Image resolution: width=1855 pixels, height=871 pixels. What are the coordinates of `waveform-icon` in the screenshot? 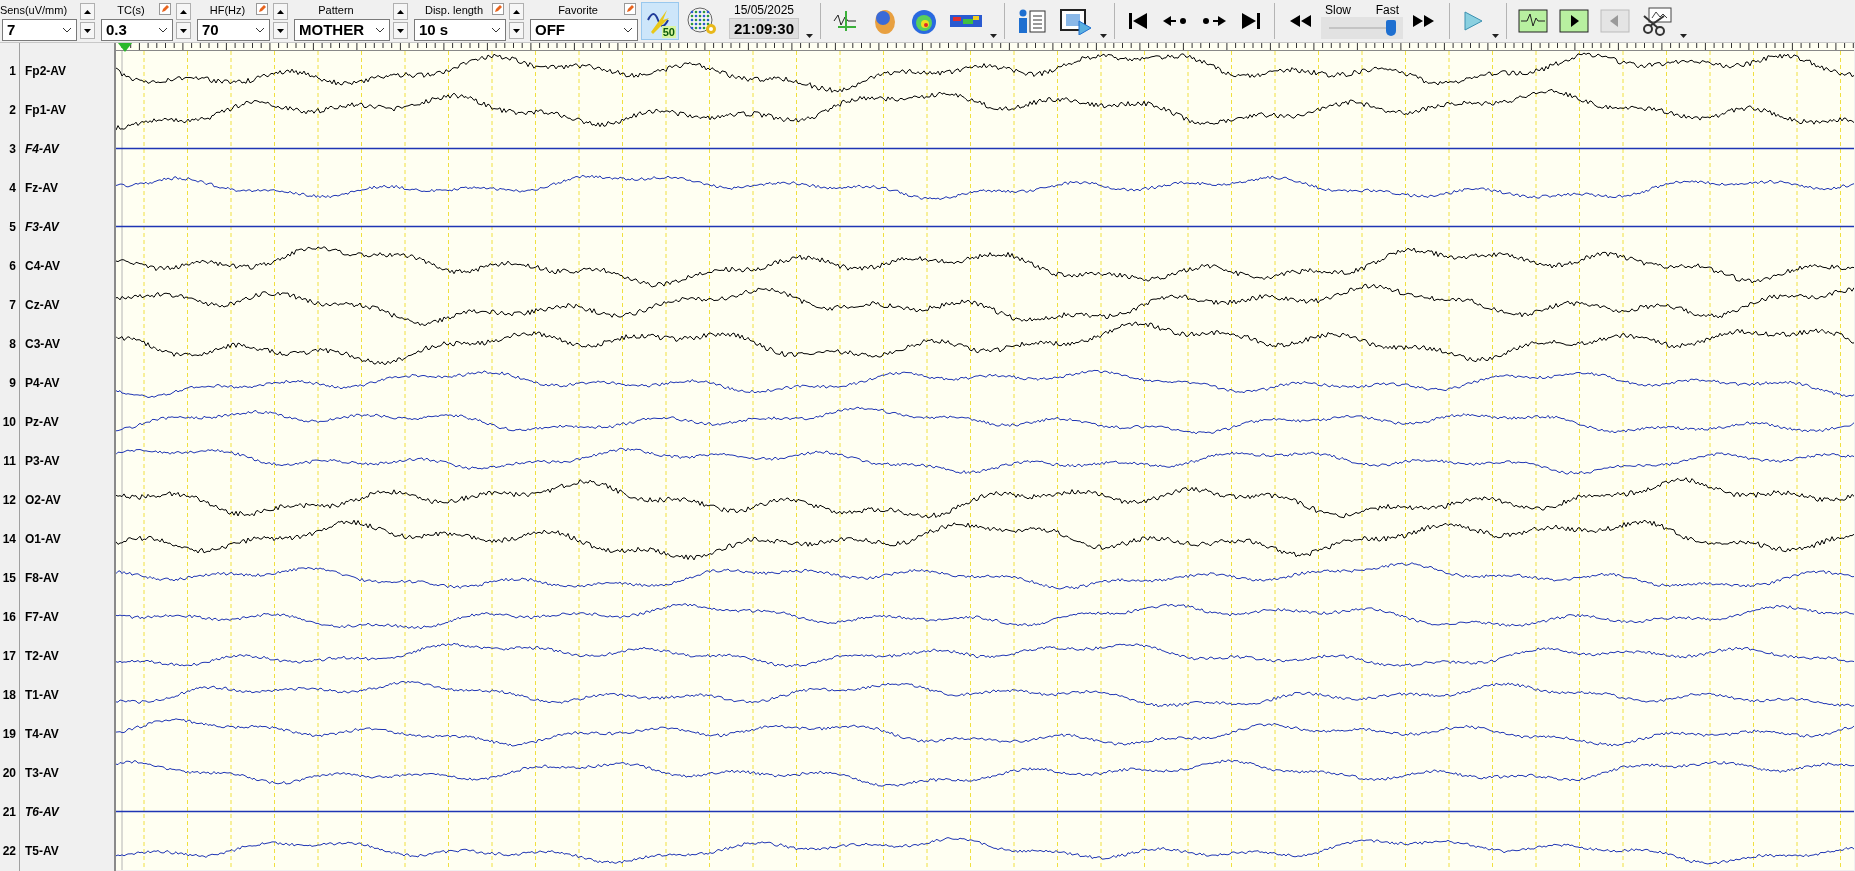 It's located at (1533, 21).